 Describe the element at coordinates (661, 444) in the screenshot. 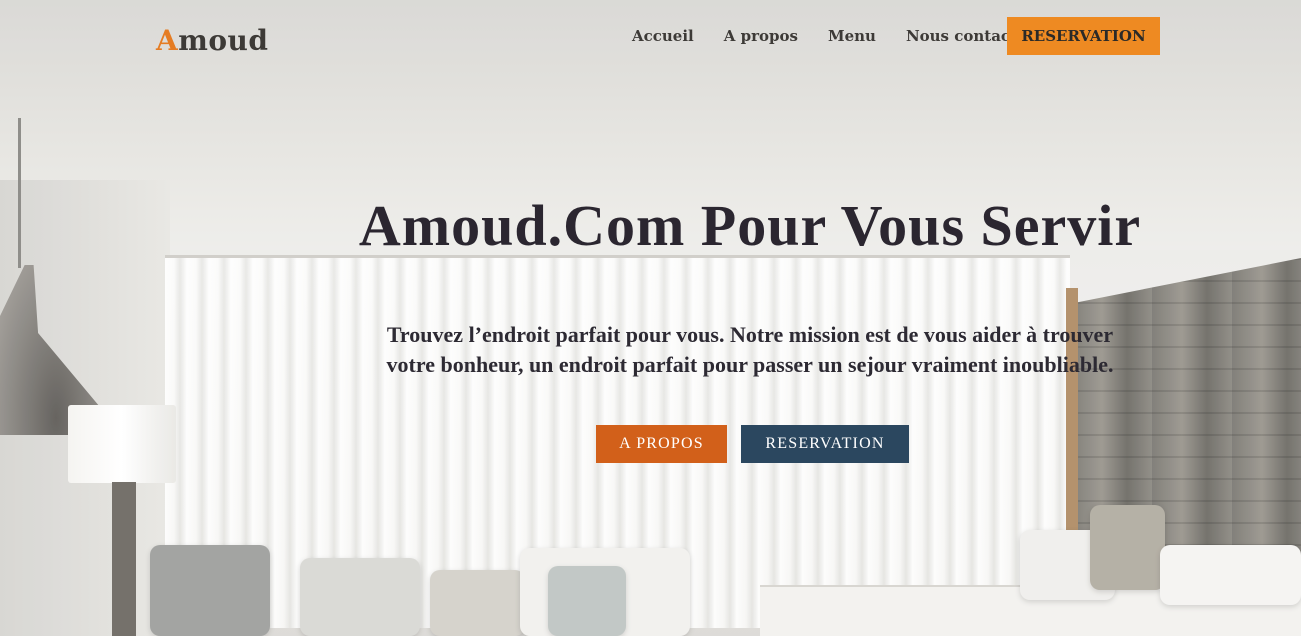

I see `a-propos-button: A PROPOS` at that location.